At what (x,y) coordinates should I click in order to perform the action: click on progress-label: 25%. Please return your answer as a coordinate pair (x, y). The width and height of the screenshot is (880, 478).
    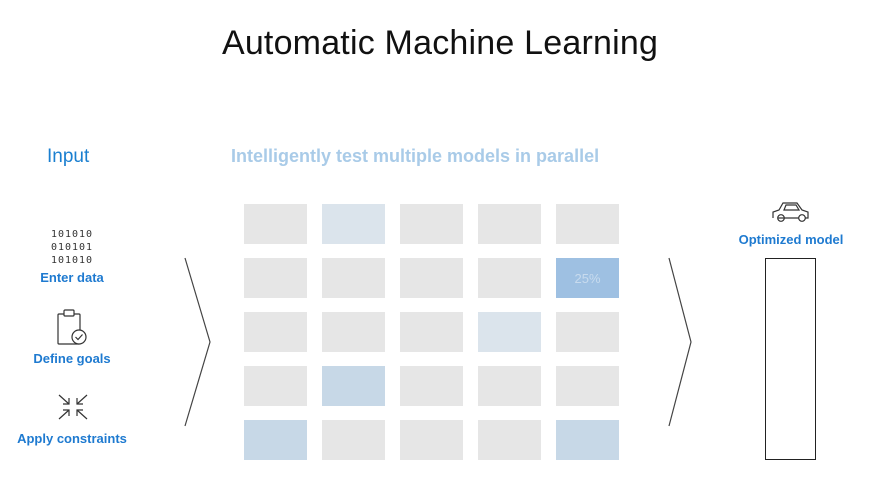
    Looking at the image, I should click on (587, 278).